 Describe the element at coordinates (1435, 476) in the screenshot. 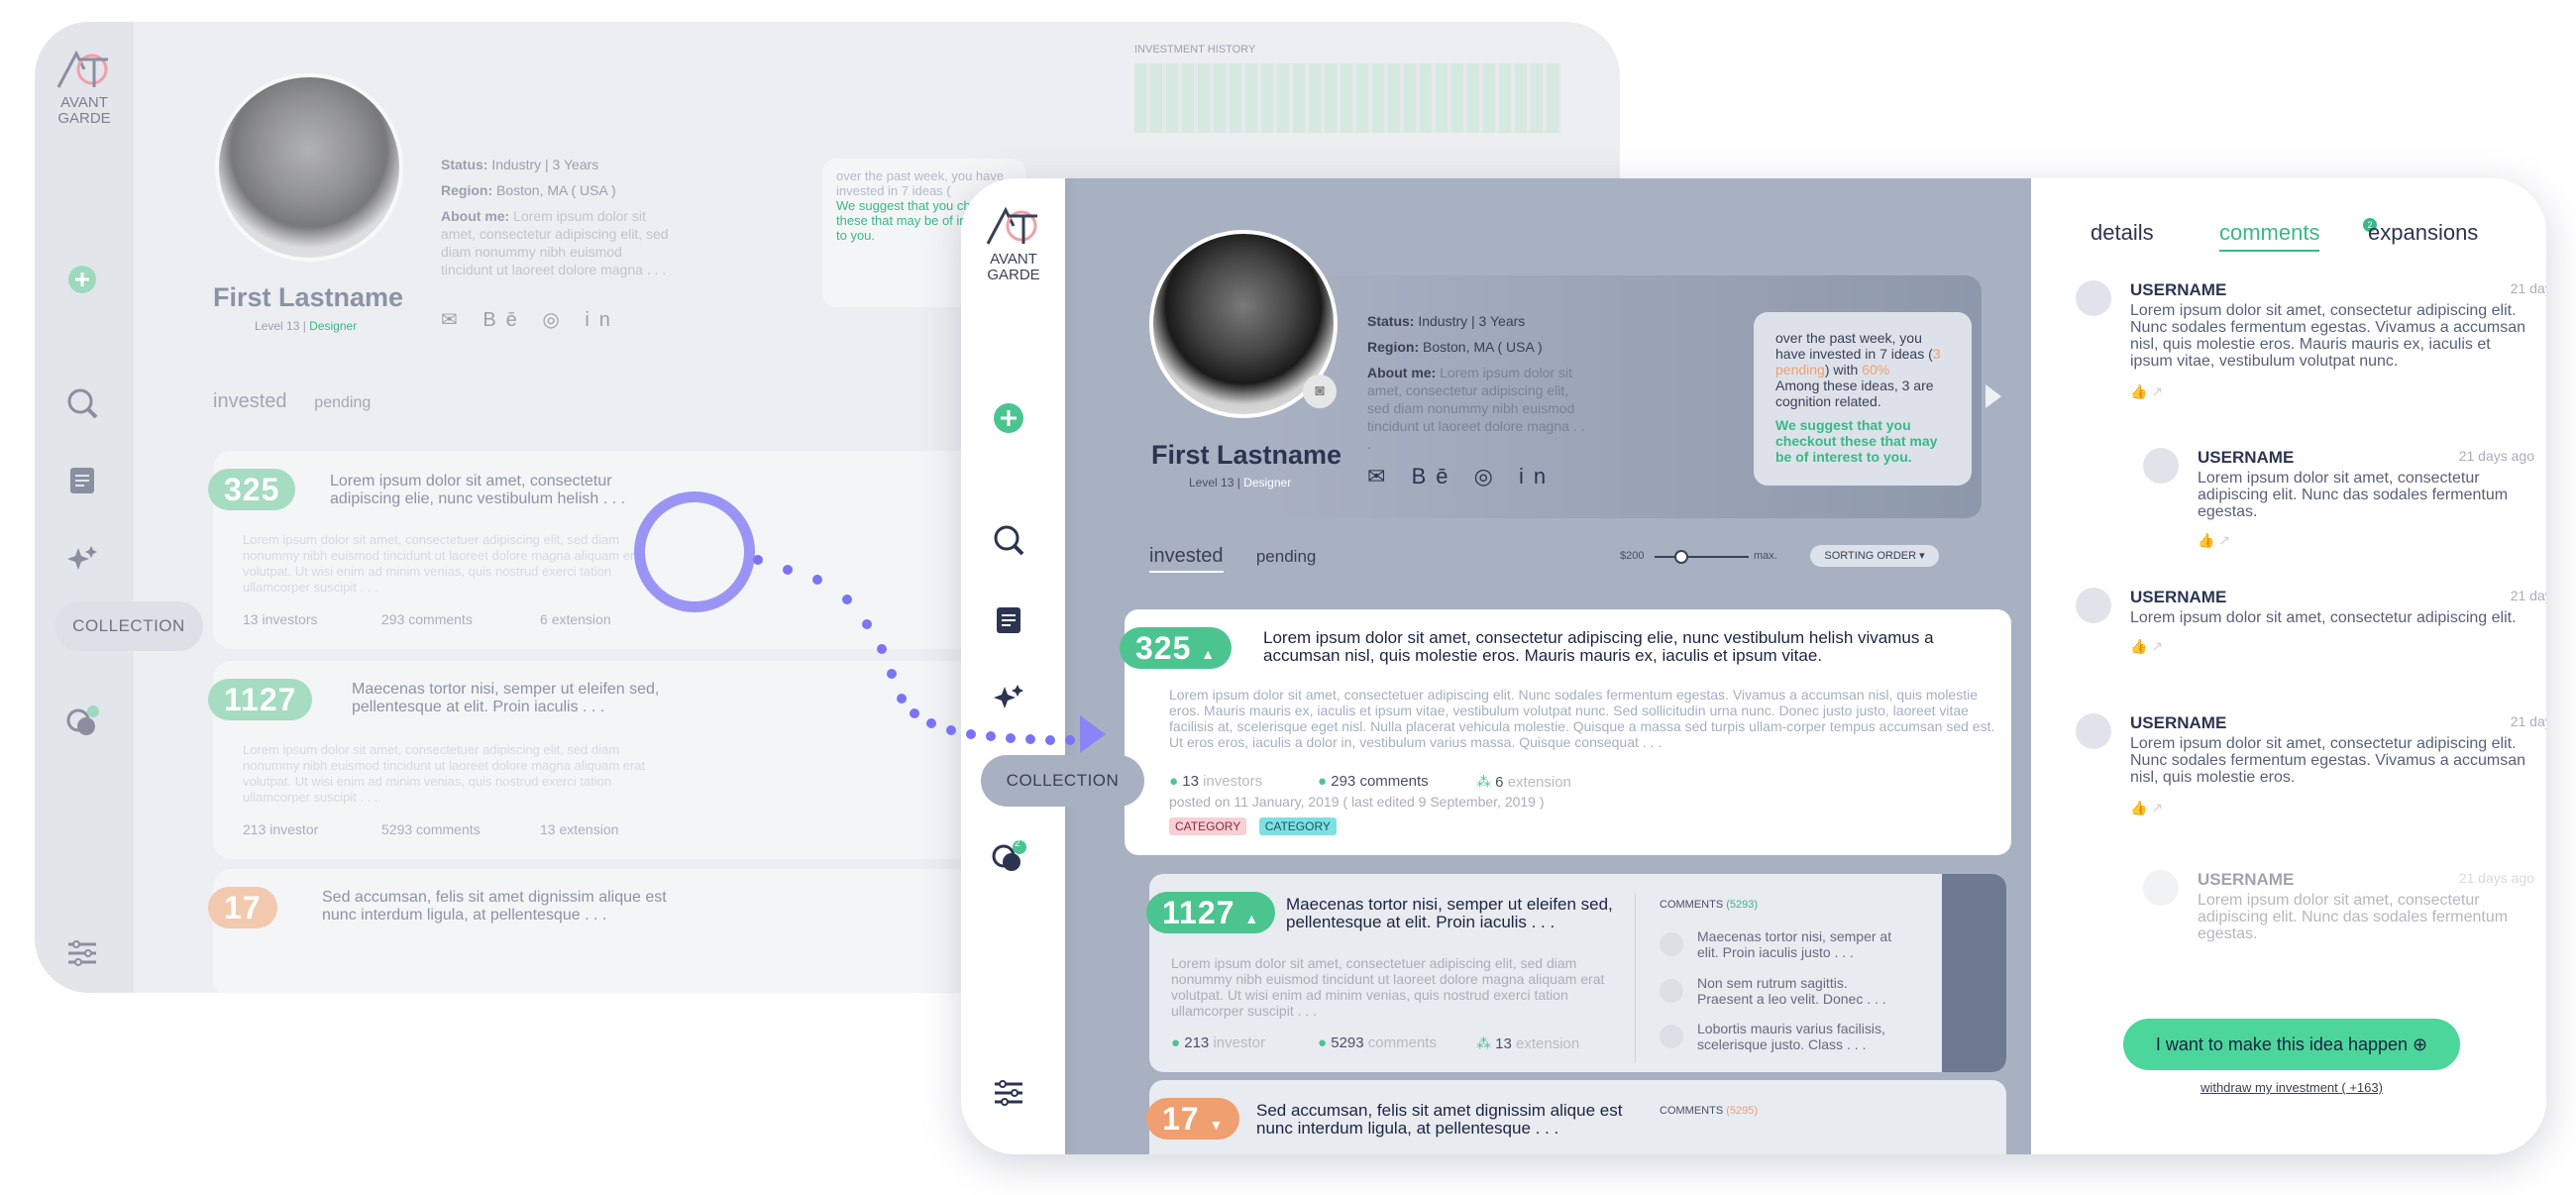

I see `behance-icon: Bē` at that location.